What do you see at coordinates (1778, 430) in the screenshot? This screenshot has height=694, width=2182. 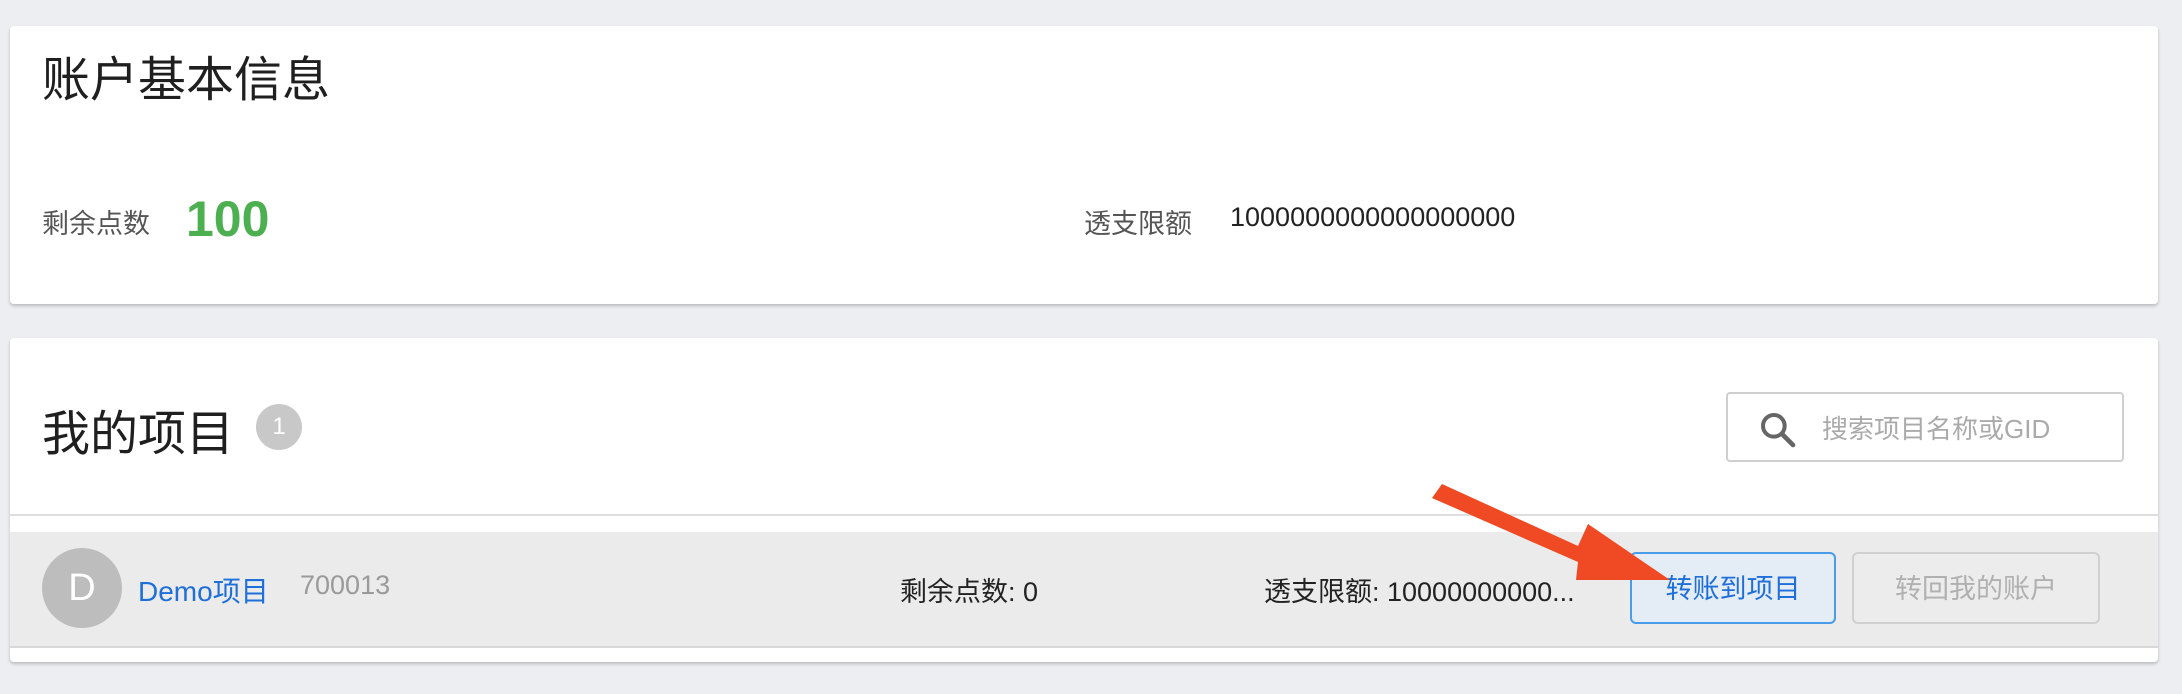 I see `search-icon` at bounding box center [1778, 430].